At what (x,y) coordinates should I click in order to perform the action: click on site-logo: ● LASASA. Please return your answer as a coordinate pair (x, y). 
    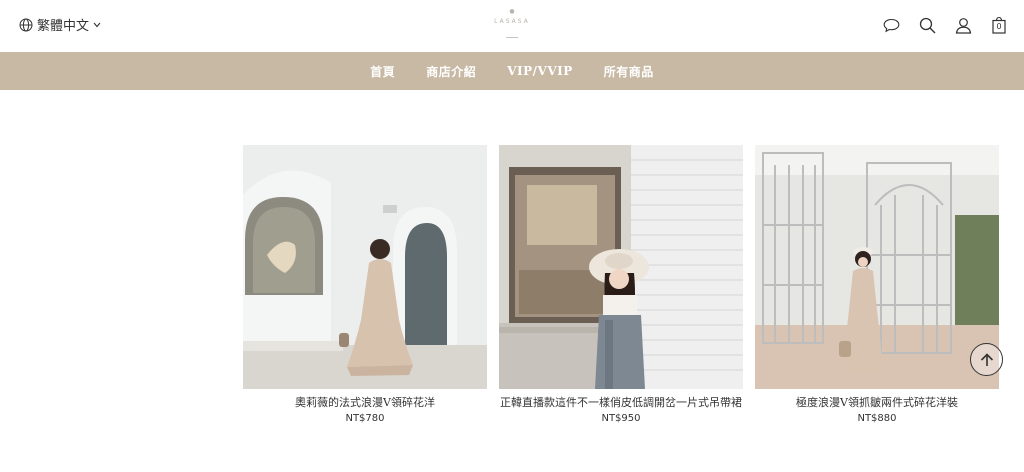
    Looking at the image, I should click on (512, 23).